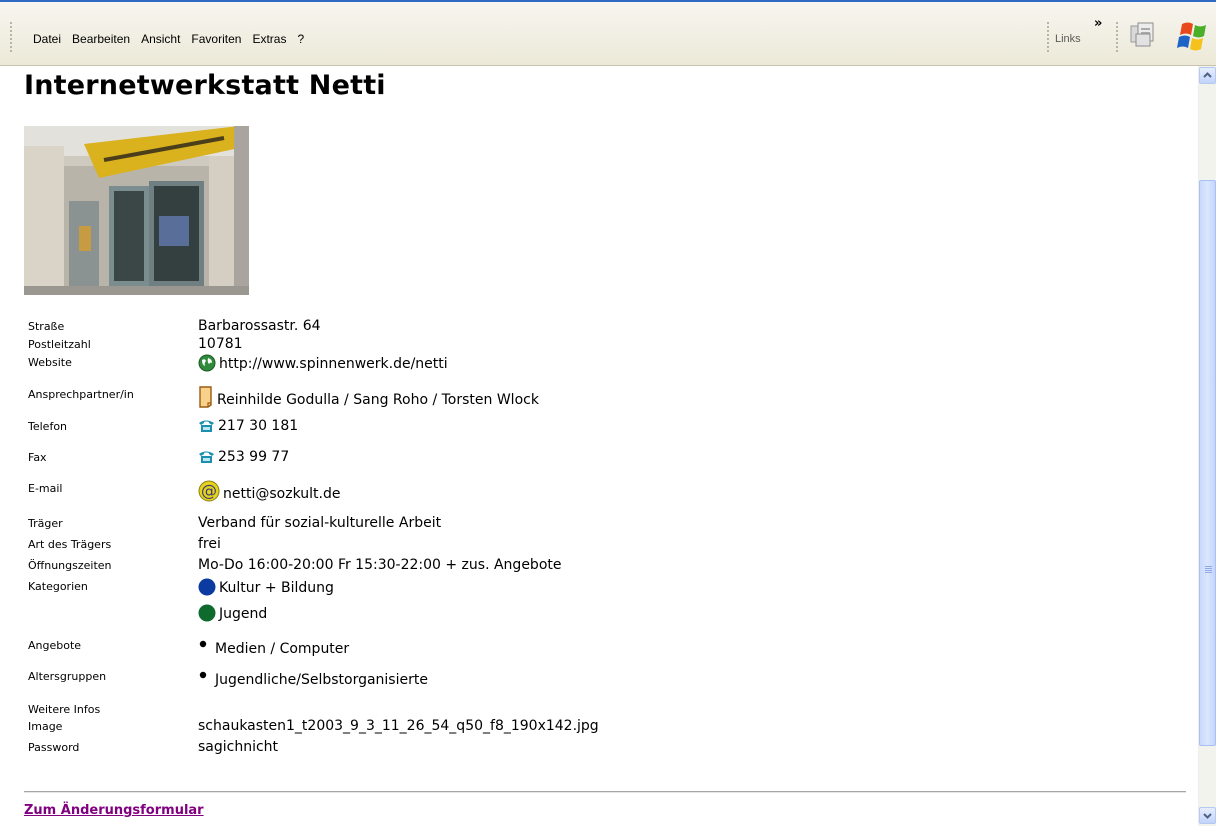 The width and height of the screenshot is (1216, 827). What do you see at coordinates (276, 588) in the screenshot?
I see `kategorie-1-text: Kultur + Bildung` at bounding box center [276, 588].